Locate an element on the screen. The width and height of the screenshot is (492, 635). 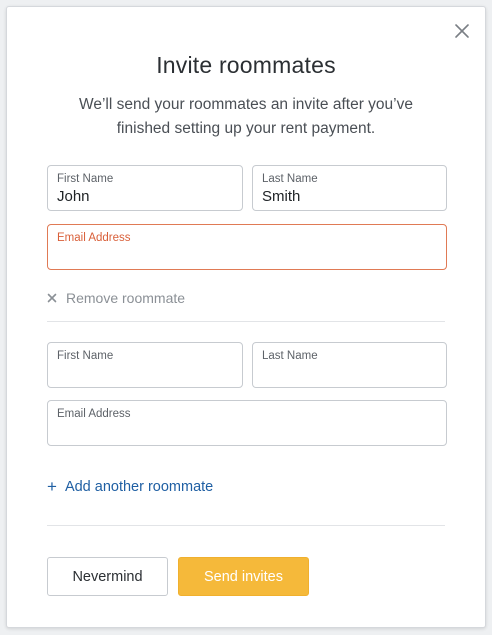
add-another-roommate-button: + Add another roommate is located at coordinates (130, 486).